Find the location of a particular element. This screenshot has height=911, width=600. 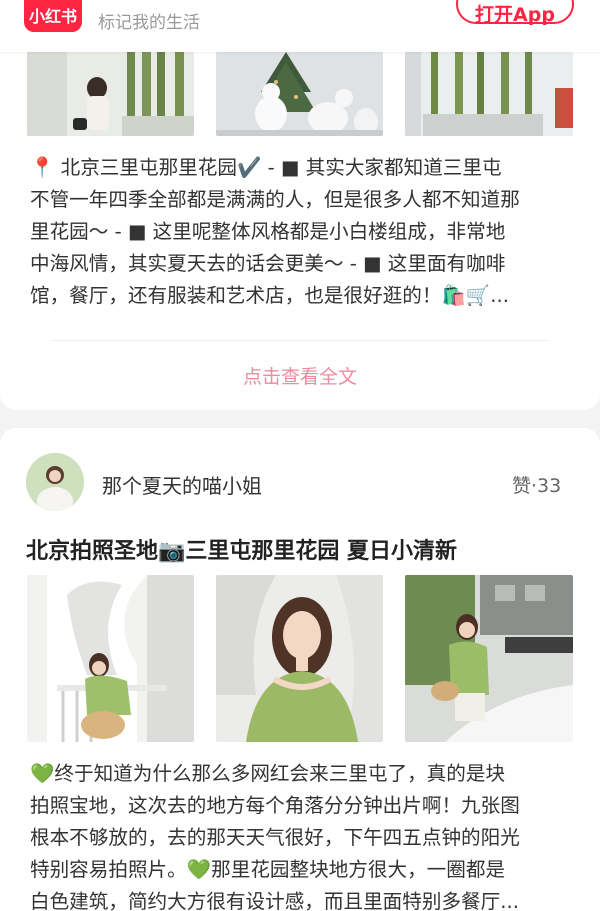

like-count: 赞·33 is located at coordinates (536, 484).